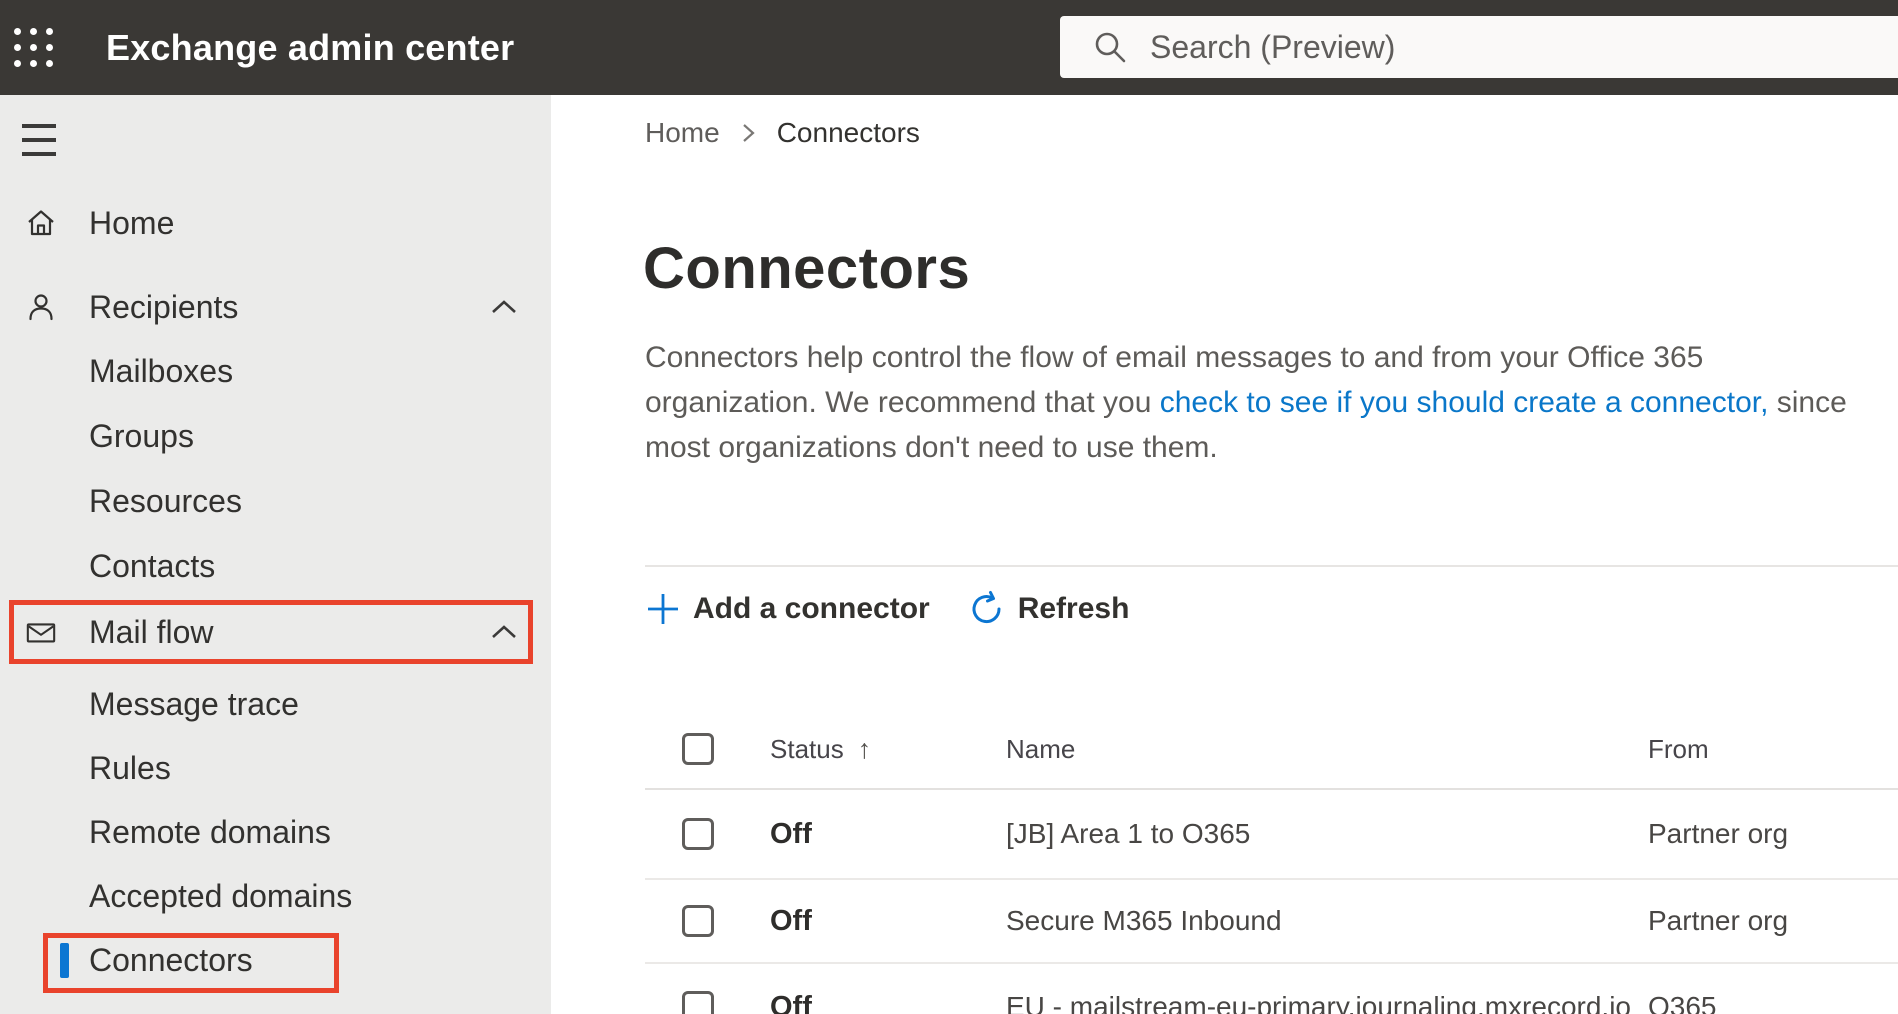 Image resolution: width=1898 pixels, height=1014 pixels. Describe the element at coordinates (141, 435) in the screenshot. I see `sidebar-item-label: Groups` at that location.